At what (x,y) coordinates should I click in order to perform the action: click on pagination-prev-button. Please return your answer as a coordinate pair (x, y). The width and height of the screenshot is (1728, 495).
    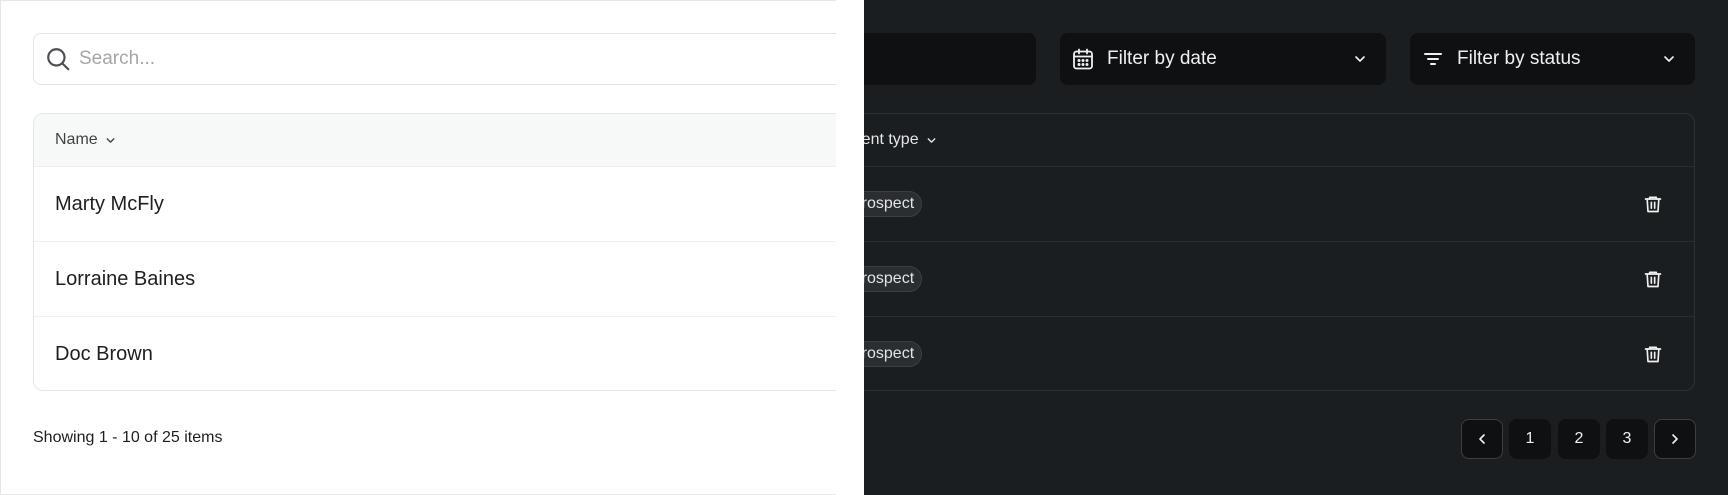
    Looking at the image, I should click on (1482, 439).